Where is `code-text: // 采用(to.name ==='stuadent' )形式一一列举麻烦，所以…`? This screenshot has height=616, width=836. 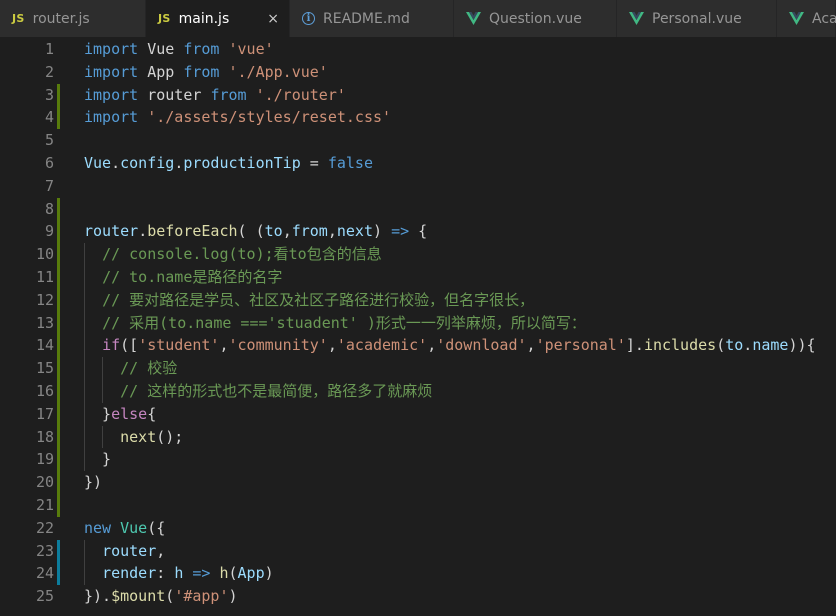 code-text: // 采用(to.name ==='stuadent' )形式一一列举麻烦，所以… is located at coordinates (335, 323).